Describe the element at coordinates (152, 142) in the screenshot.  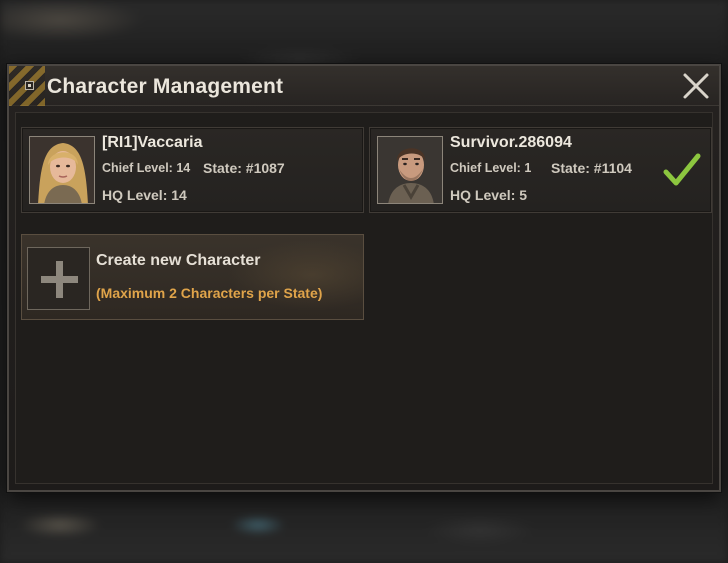
I see `character-name: [RI1]Vaccaria` at that location.